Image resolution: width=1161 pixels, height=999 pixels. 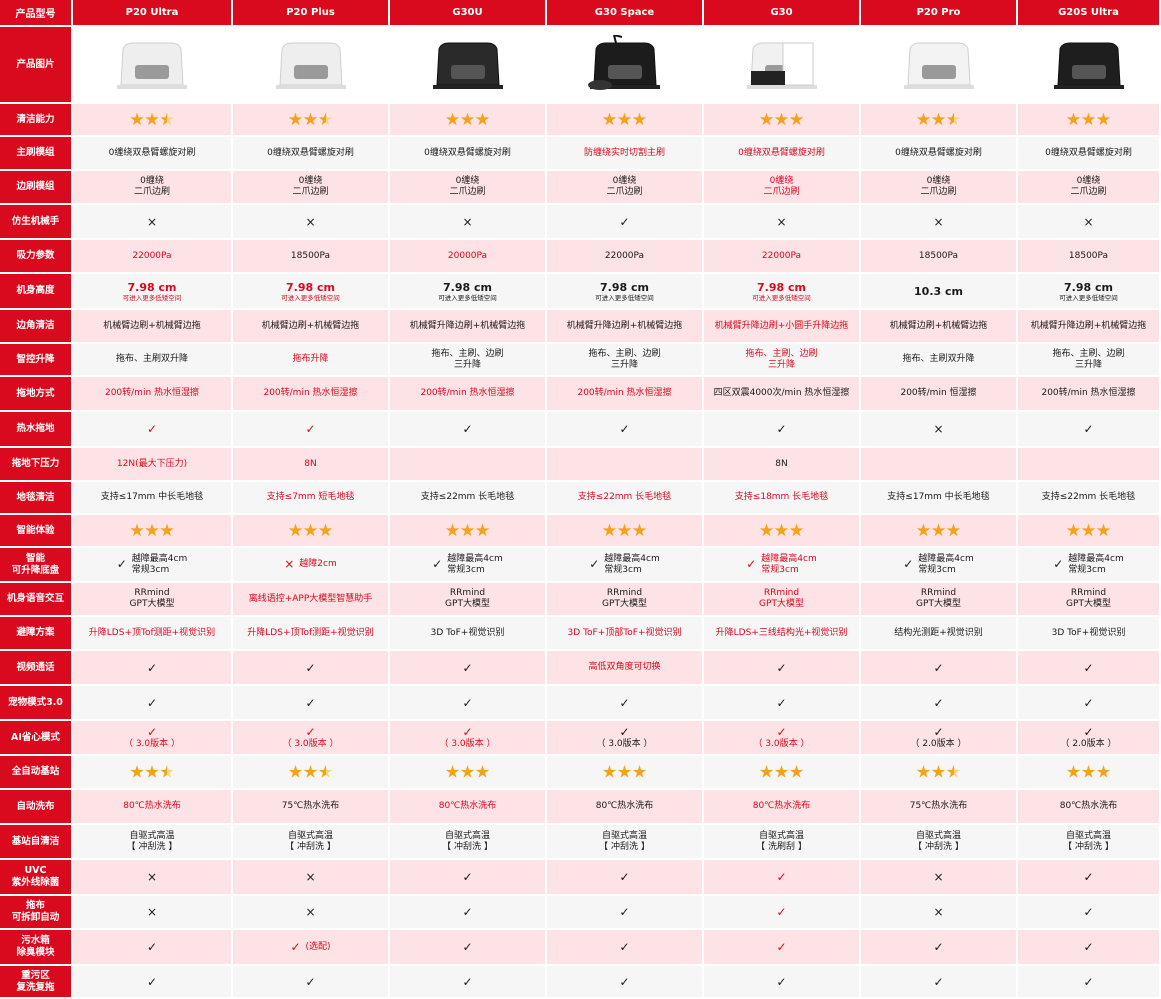 I want to click on spec-cell: 10.3 cm, so click(x=938, y=291).